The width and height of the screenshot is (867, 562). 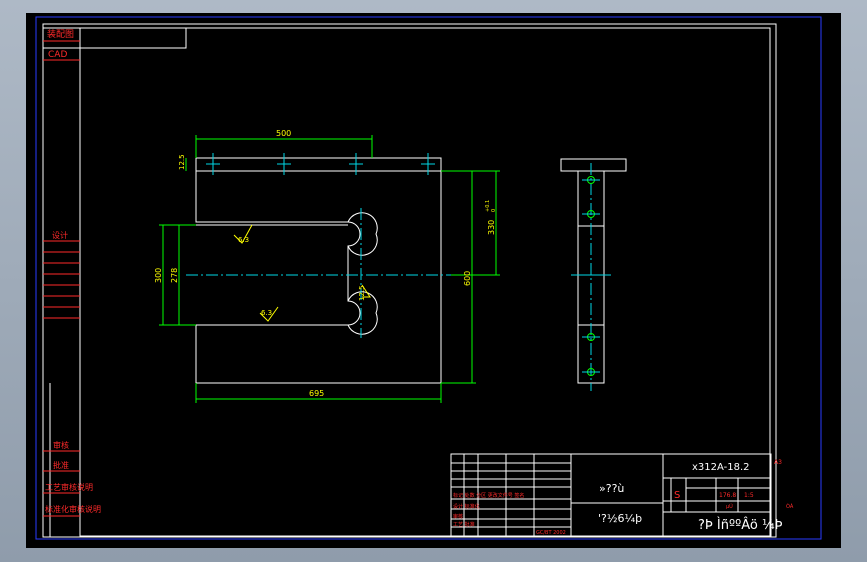 I want to click on svg-text: 批准, so click(x=61, y=465).